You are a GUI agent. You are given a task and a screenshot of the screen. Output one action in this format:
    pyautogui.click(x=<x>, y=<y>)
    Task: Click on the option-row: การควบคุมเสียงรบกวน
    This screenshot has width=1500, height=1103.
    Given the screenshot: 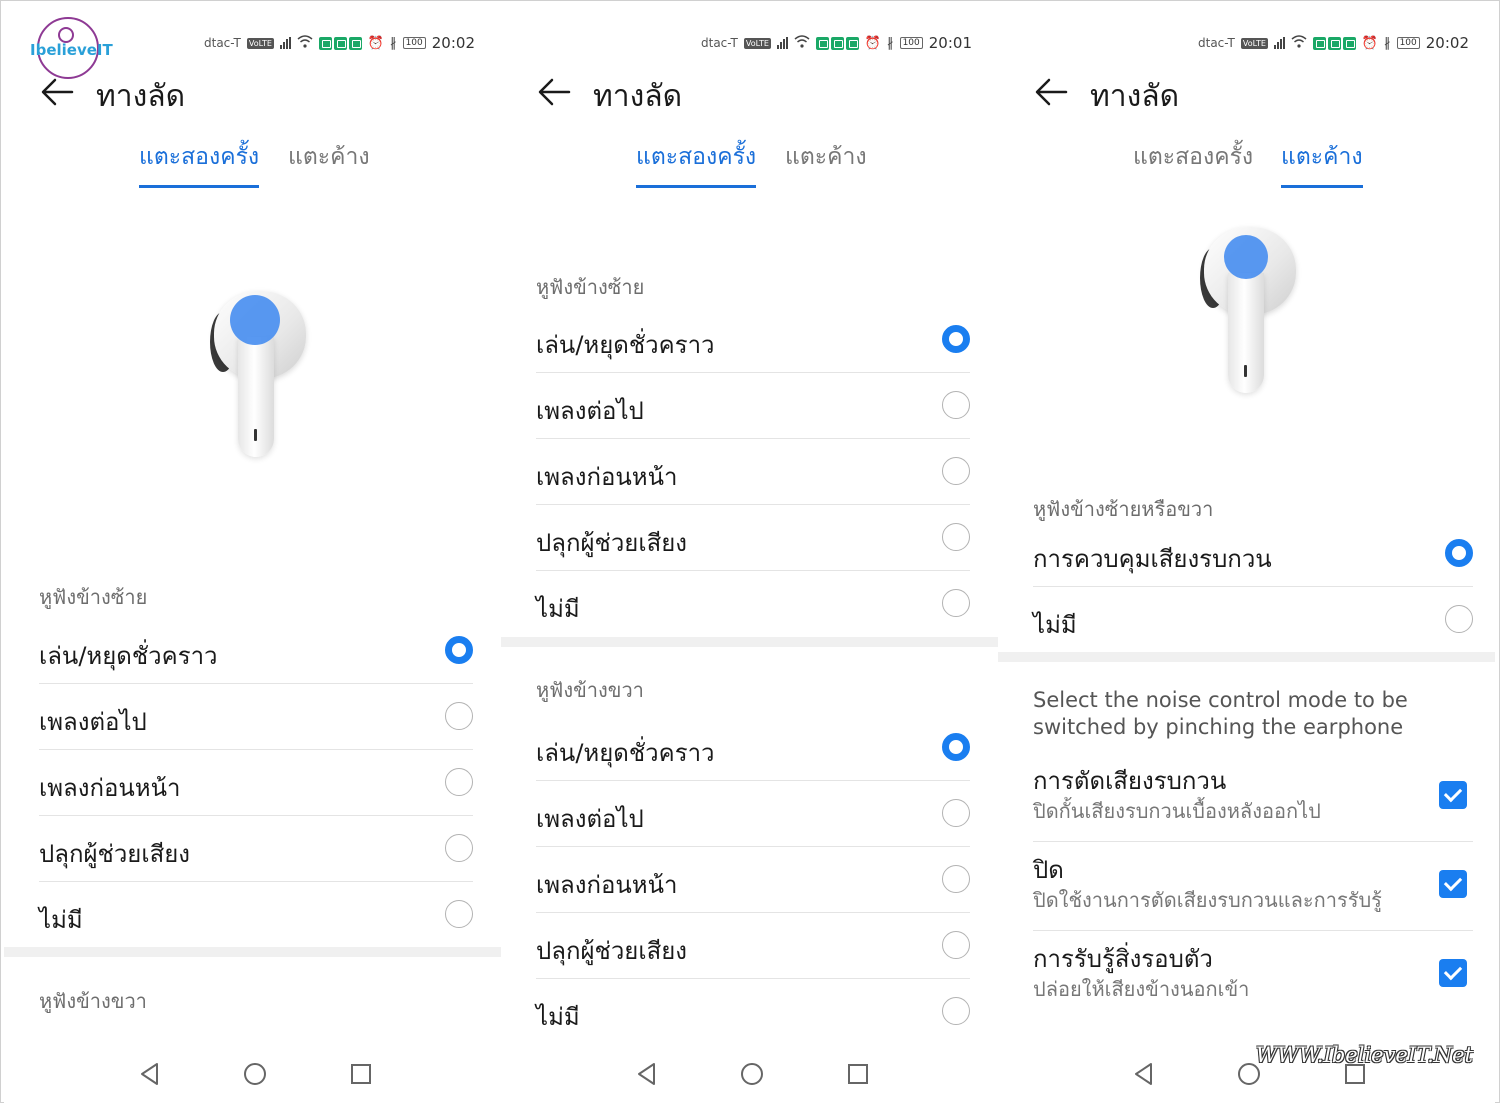 What is the action you would take?
    pyautogui.click(x=1253, y=554)
    